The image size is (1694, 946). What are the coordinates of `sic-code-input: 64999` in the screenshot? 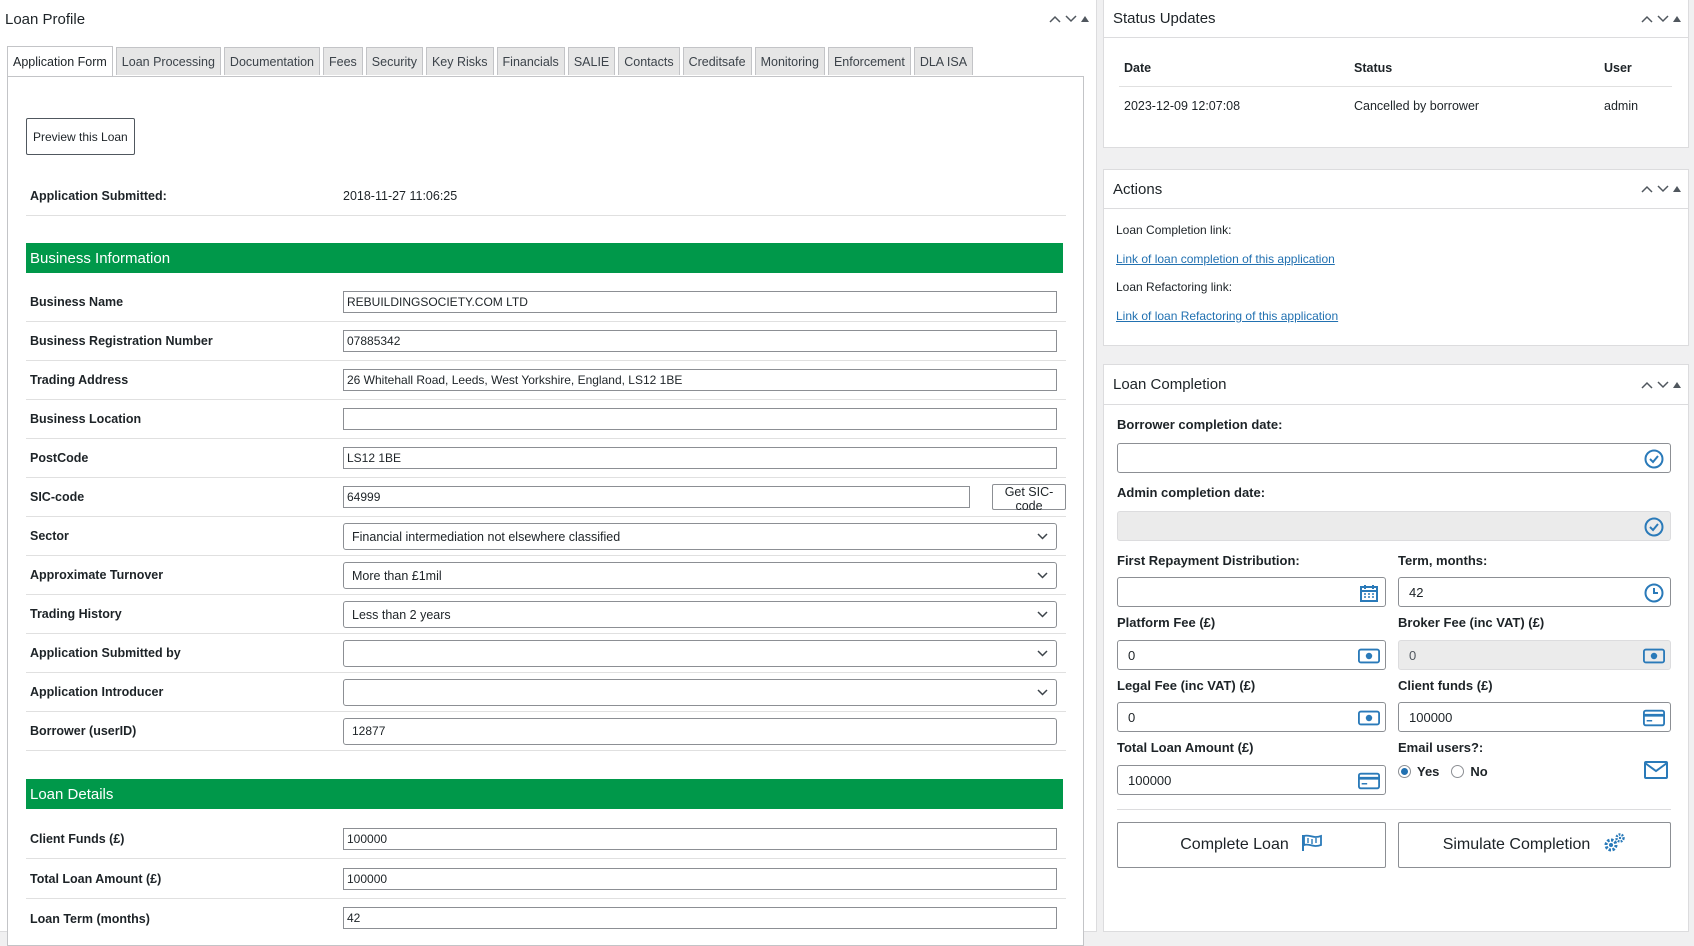 It's located at (656, 497).